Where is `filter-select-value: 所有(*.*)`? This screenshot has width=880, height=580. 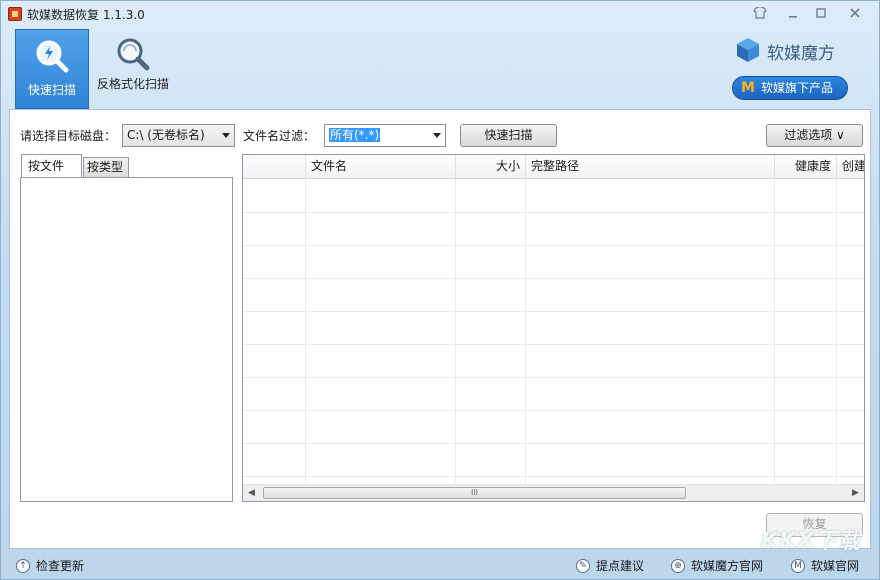 filter-select-value: 所有(*.*) is located at coordinates (354, 135).